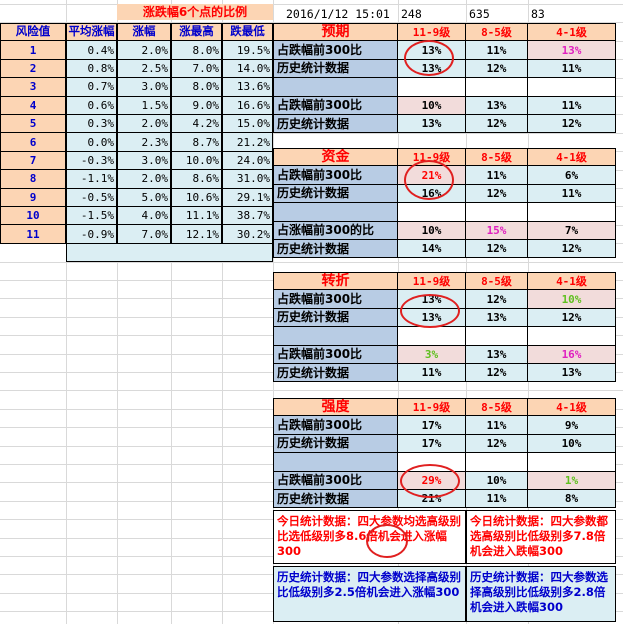 The height and width of the screenshot is (624, 623). Describe the element at coordinates (247, 197) in the screenshot. I see `left-table-cell: 29.1%` at that location.